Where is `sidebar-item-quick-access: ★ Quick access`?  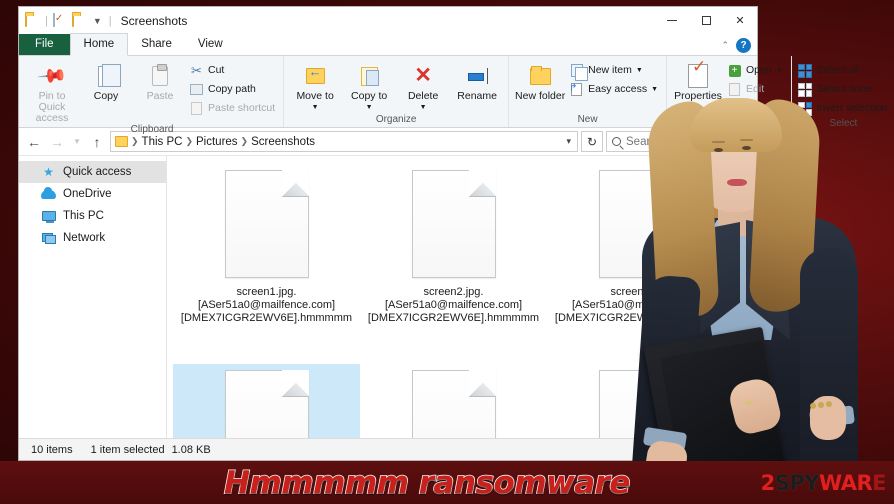 sidebar-item-quick-access: ★ Quick access is located at coordinates (92, 172).